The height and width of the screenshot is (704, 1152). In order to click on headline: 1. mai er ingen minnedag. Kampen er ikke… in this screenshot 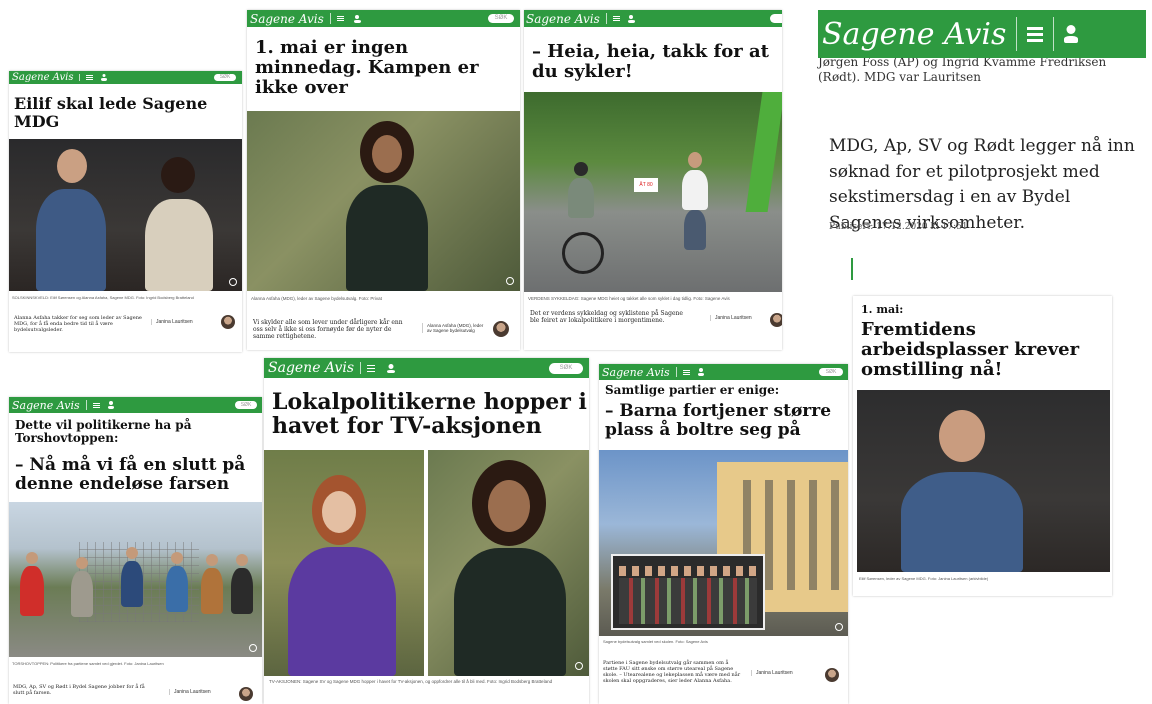, I will do `click(382, 68)`.